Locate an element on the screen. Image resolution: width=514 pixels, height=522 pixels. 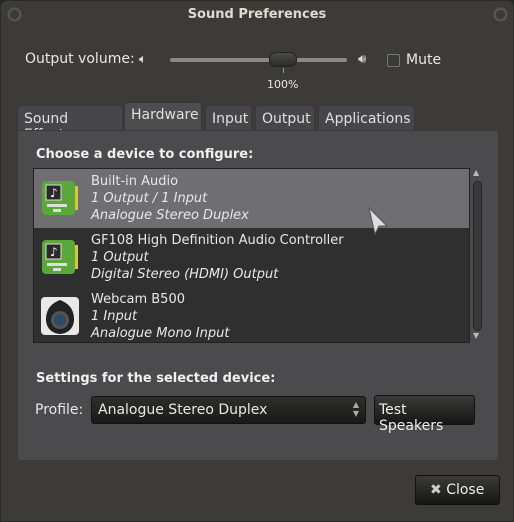
device-name: Built-in Audio is located at coordinates (135, 181).